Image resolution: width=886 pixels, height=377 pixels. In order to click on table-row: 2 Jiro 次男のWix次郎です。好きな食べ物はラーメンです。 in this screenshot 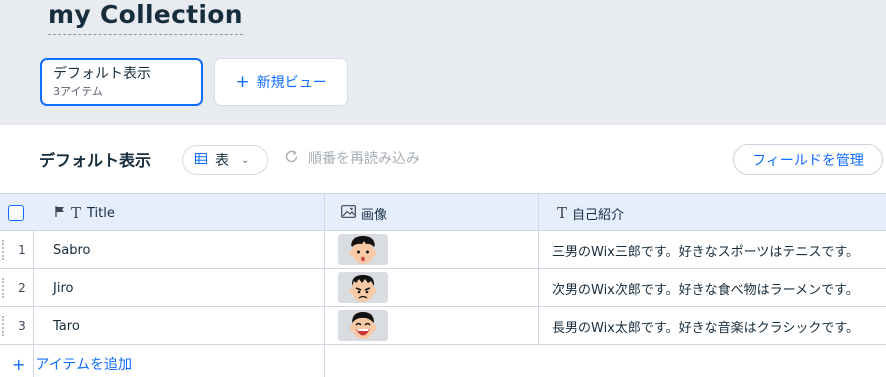, I will do `click(443, 288)`.